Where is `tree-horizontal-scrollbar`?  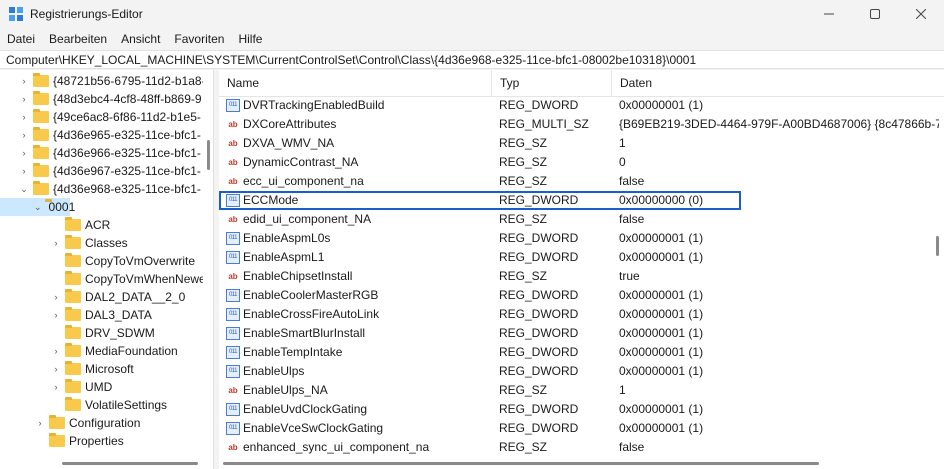 tree-horizontal-scrollbar is located at coordinates (101, 463).